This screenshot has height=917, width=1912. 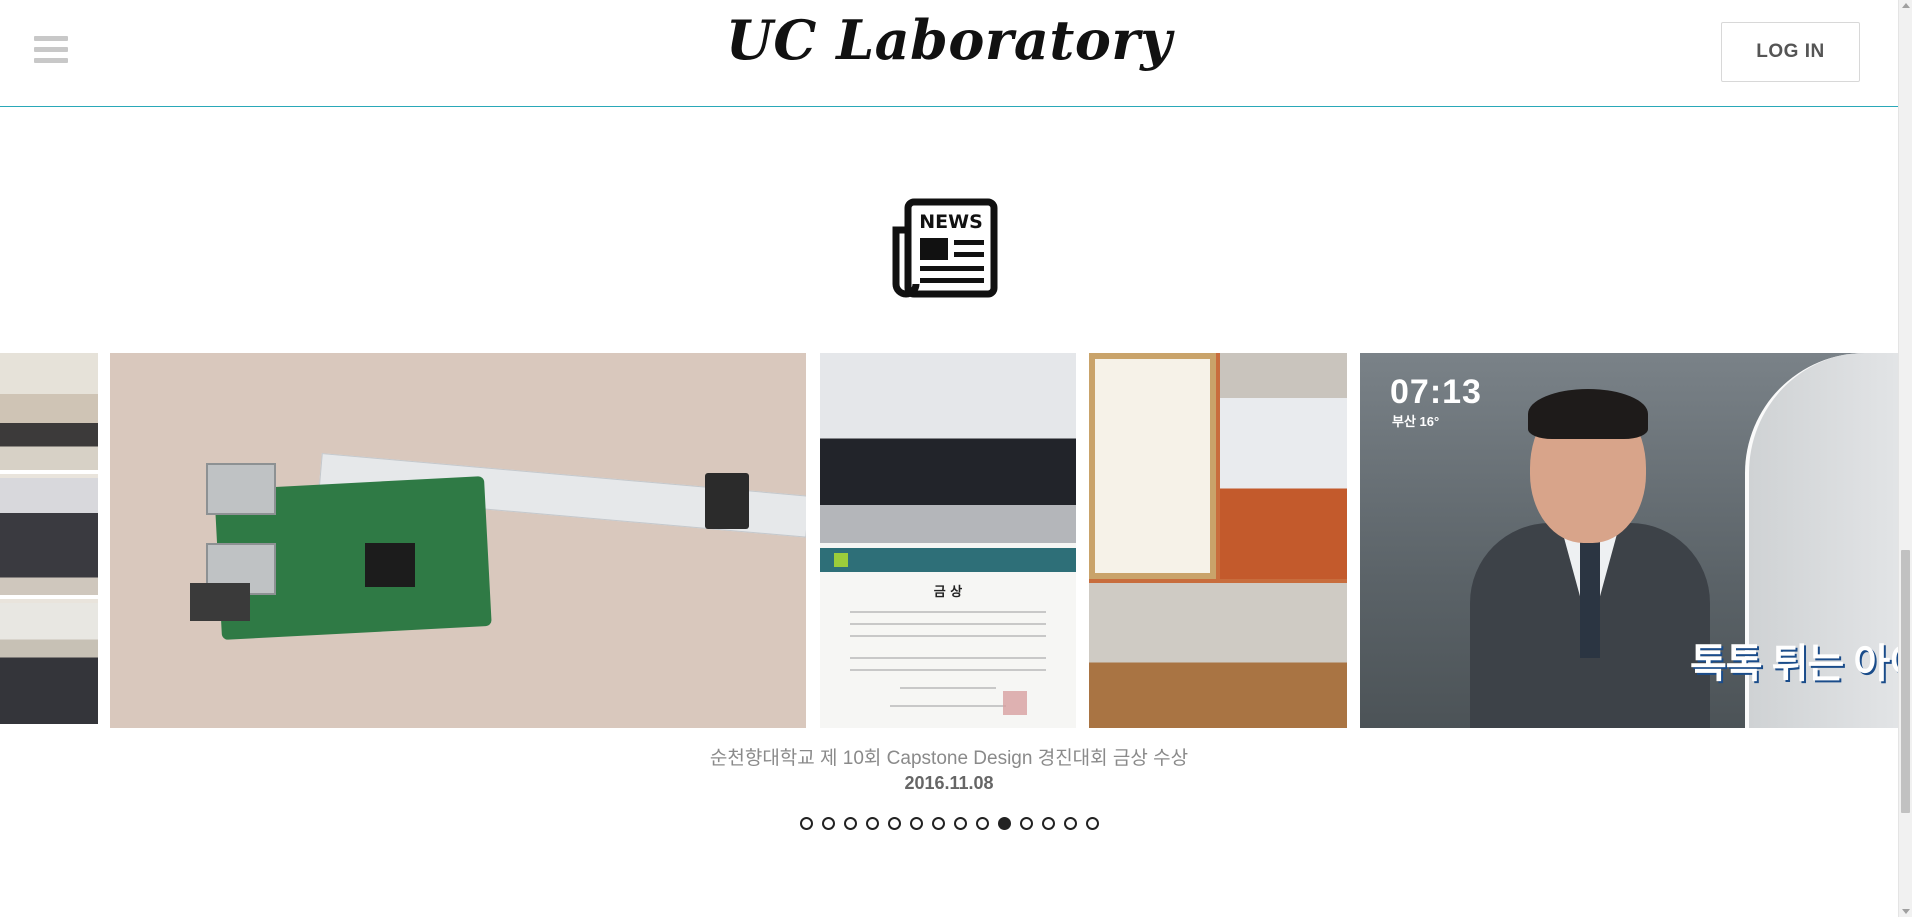 I want to click on broadcast-weather: 부산 16°, so click(x=1416, y=421).